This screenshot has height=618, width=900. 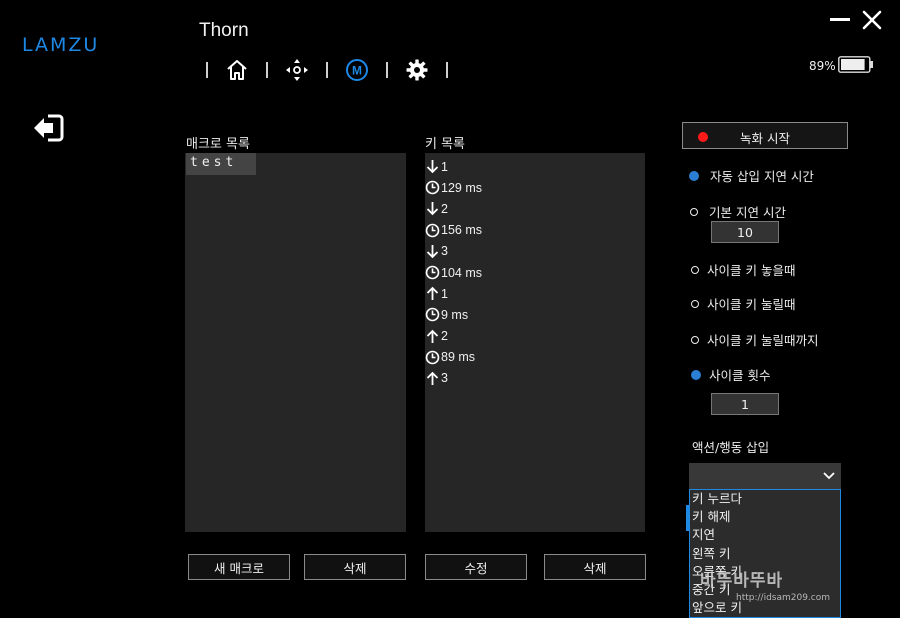 What do you see at coordinates (840, 19) in the screenshot?
I see `minimize-button` at bounding box center [840, 19].